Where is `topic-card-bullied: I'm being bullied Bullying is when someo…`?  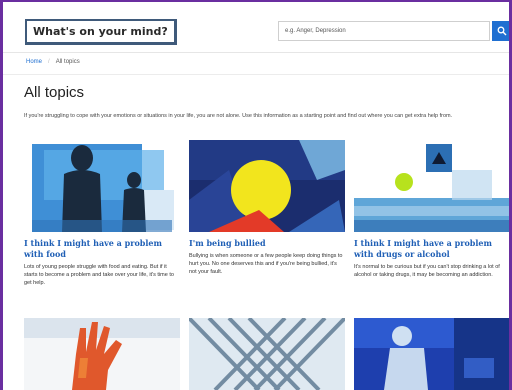 topic-card-bullied: I'm being bullied Bullying is when someo… is located at coordinates (267, 208).